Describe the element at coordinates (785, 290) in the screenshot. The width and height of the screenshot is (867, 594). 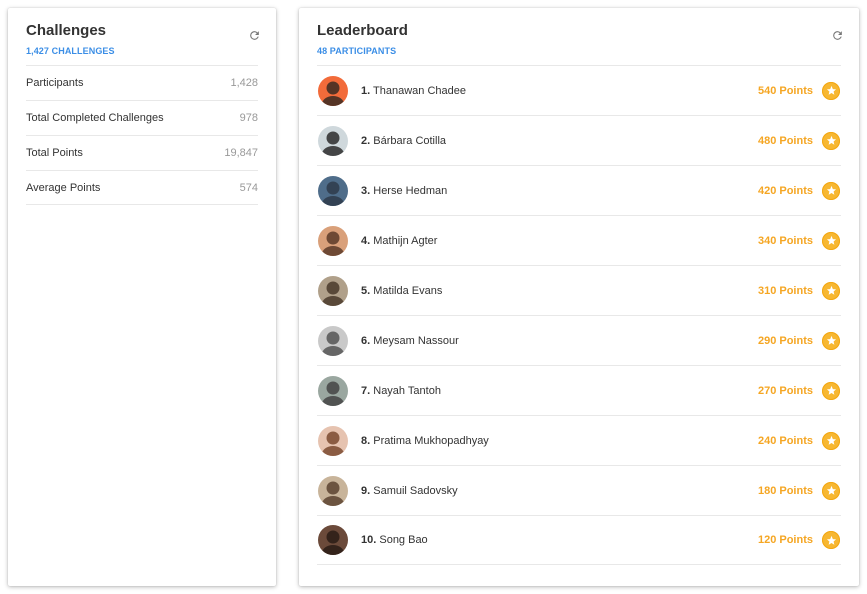
I see `participant-points: 310 Points` at that location.